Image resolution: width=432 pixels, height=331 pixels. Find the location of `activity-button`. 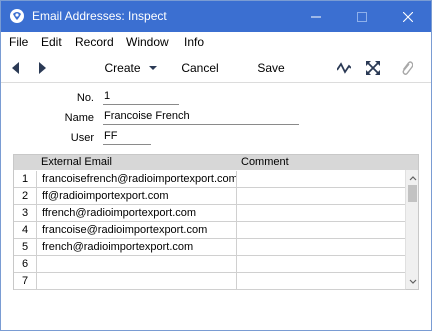

activity-button is located at coordinates (344, 68).